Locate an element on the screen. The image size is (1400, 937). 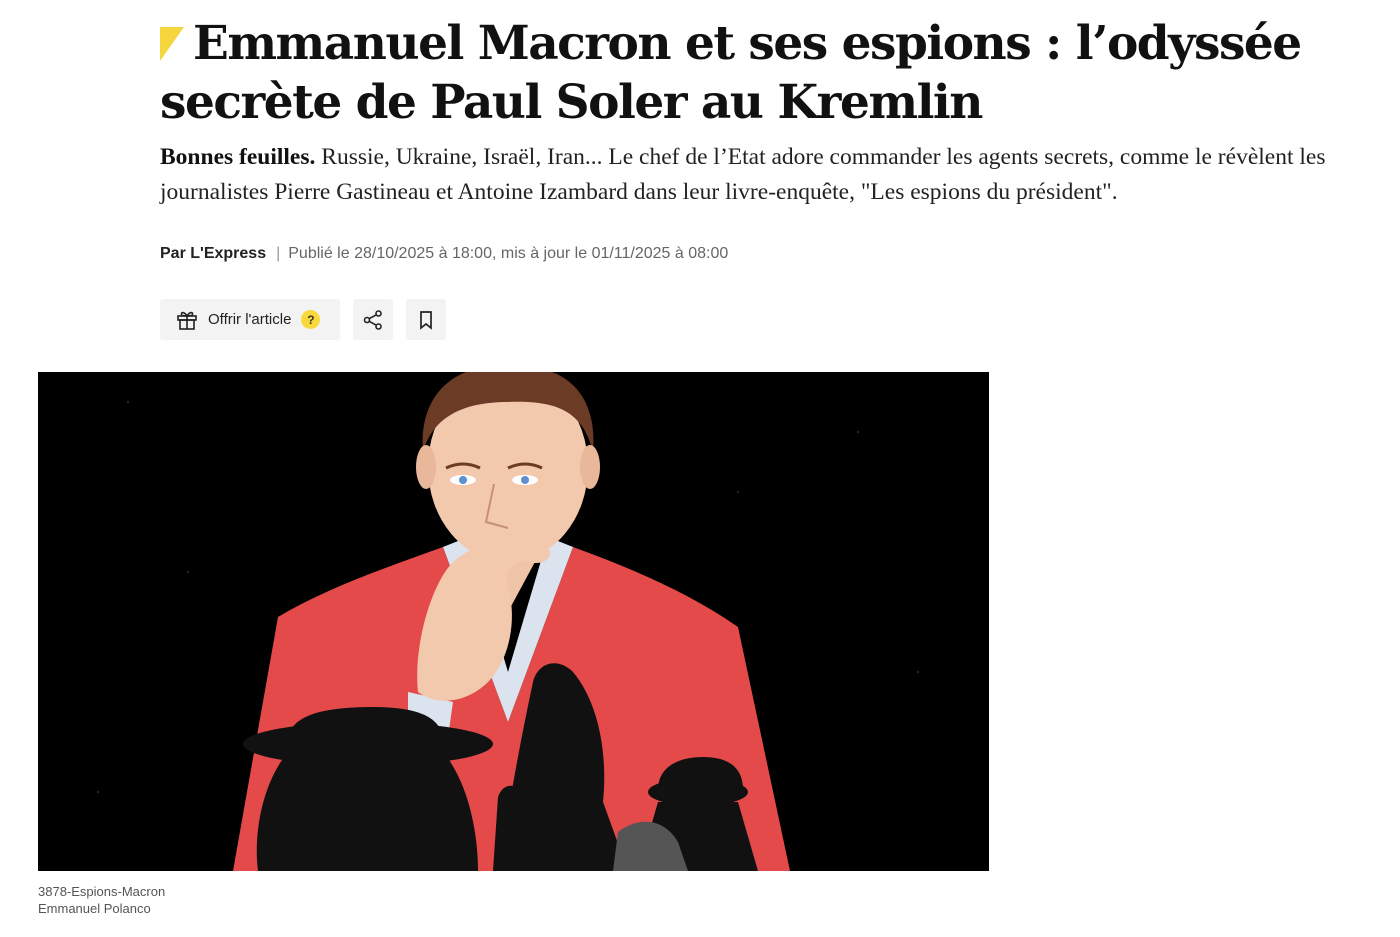
image-caption: 3878-Espions-Macron Emmanuel Polanco is located at coordinates (101, 900).